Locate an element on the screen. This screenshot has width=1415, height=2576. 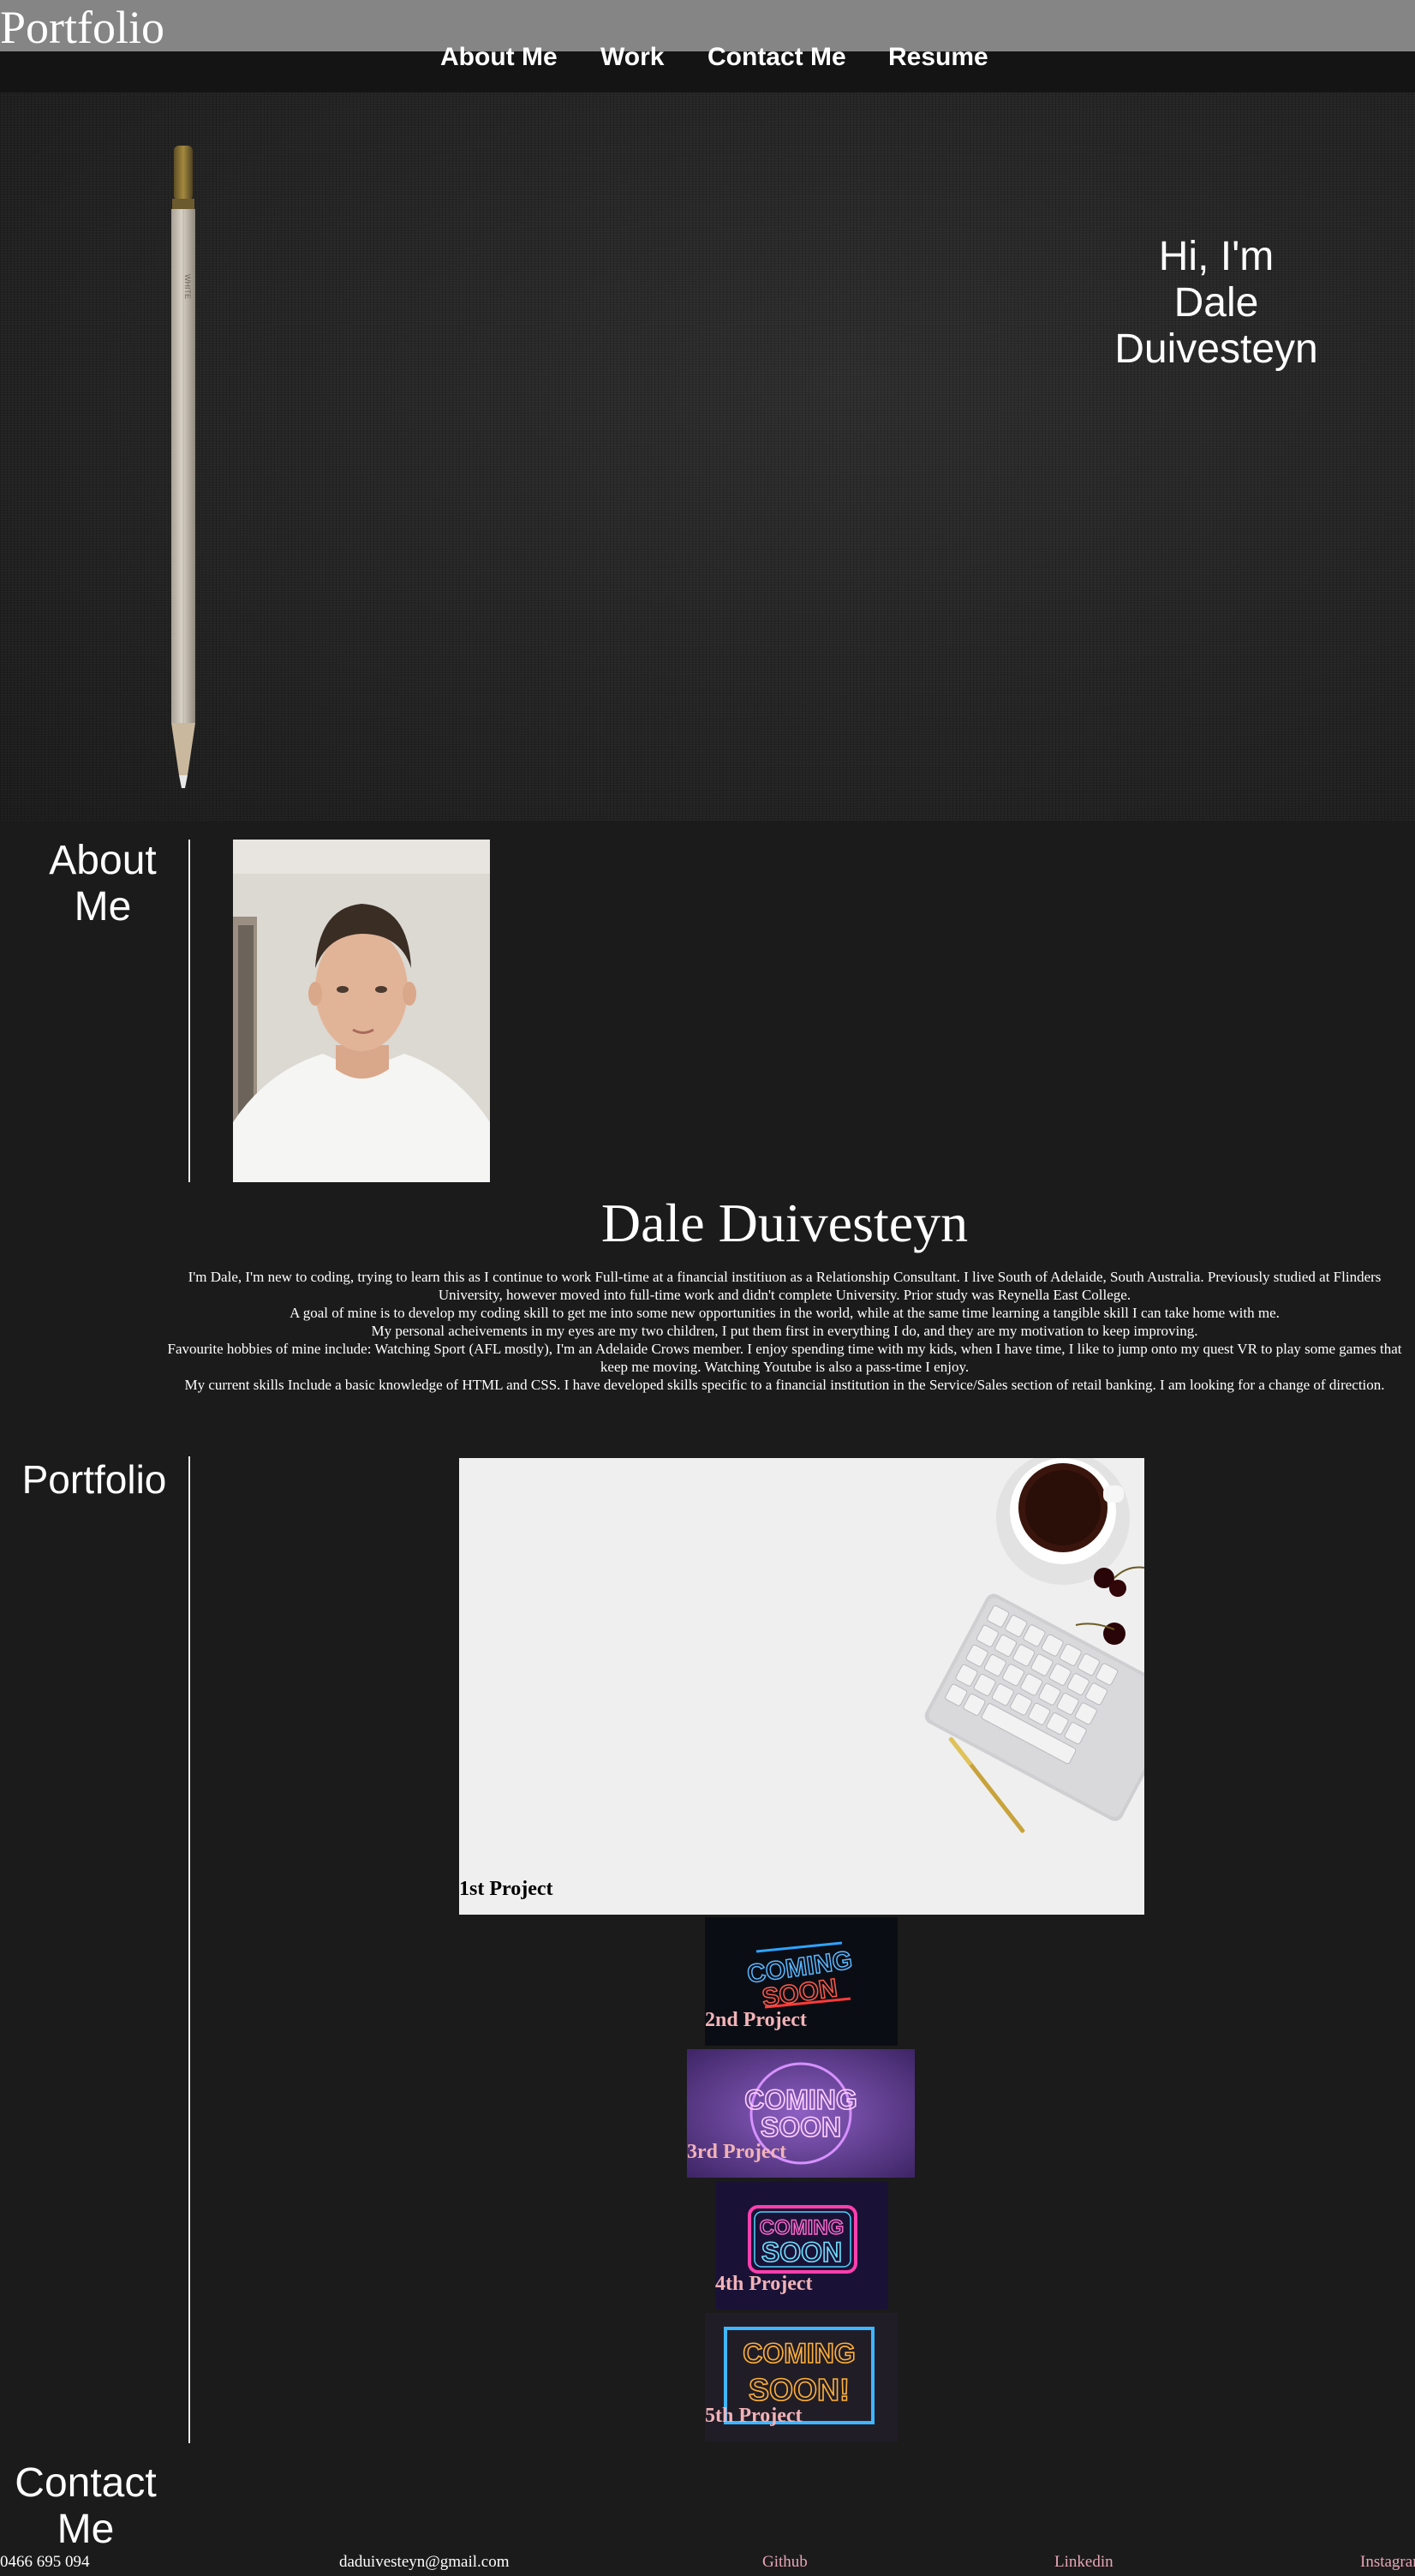
project-label-2: 2nd Project is located at coordinates (756, 2021).